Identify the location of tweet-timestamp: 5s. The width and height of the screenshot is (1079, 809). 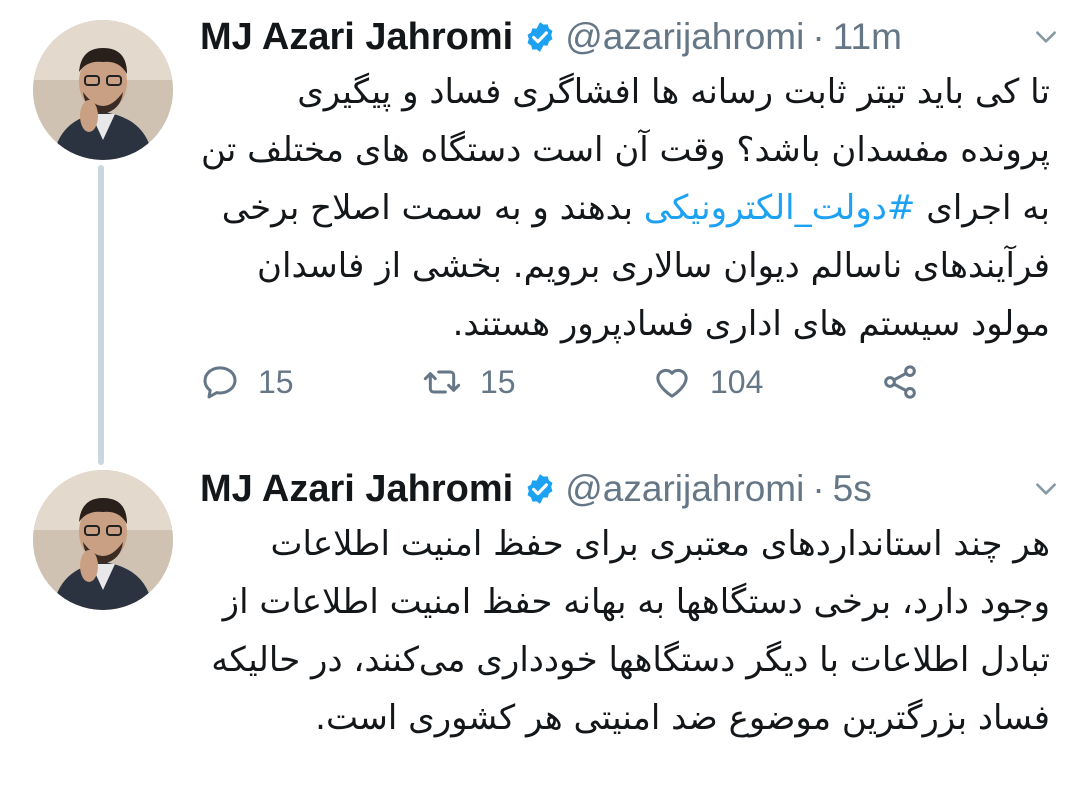
(852, 489).